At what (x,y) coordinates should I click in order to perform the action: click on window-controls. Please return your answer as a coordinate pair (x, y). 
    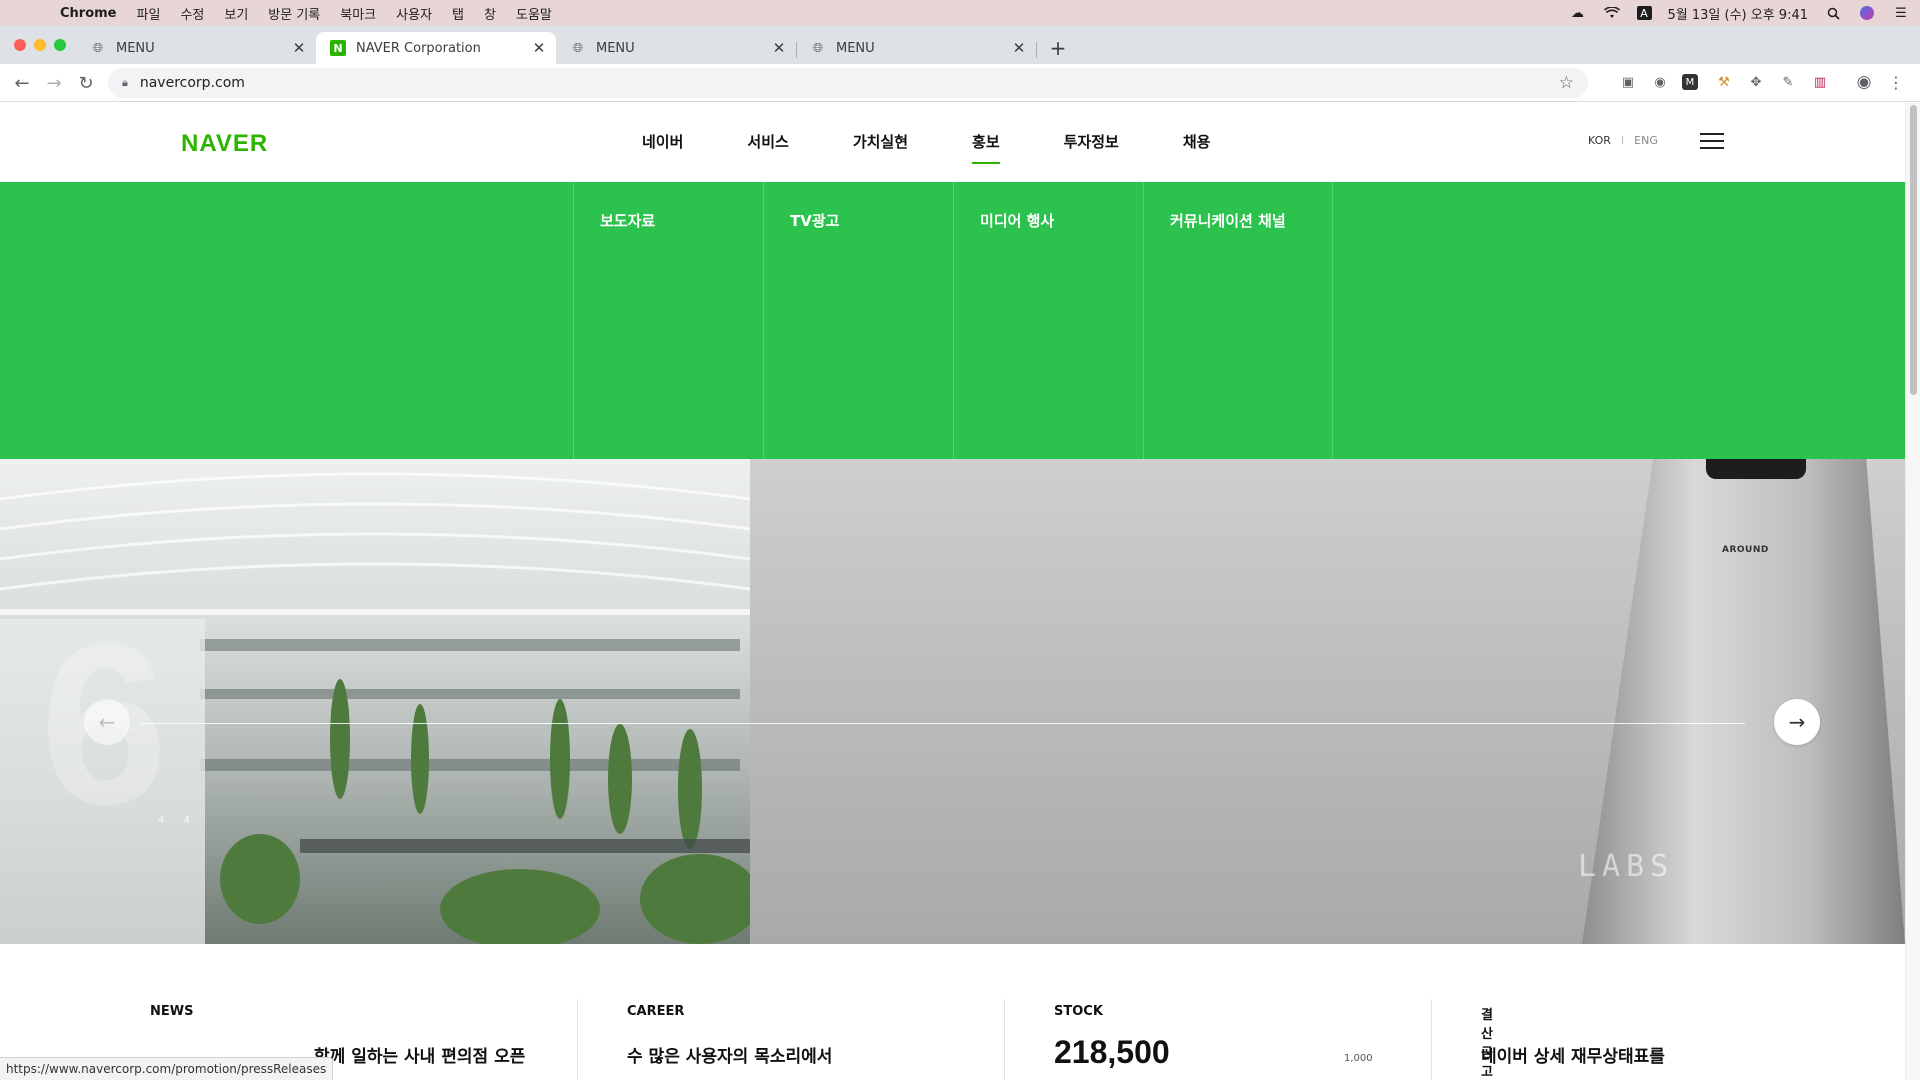
    Looking at the image, I should click on (40, 45).